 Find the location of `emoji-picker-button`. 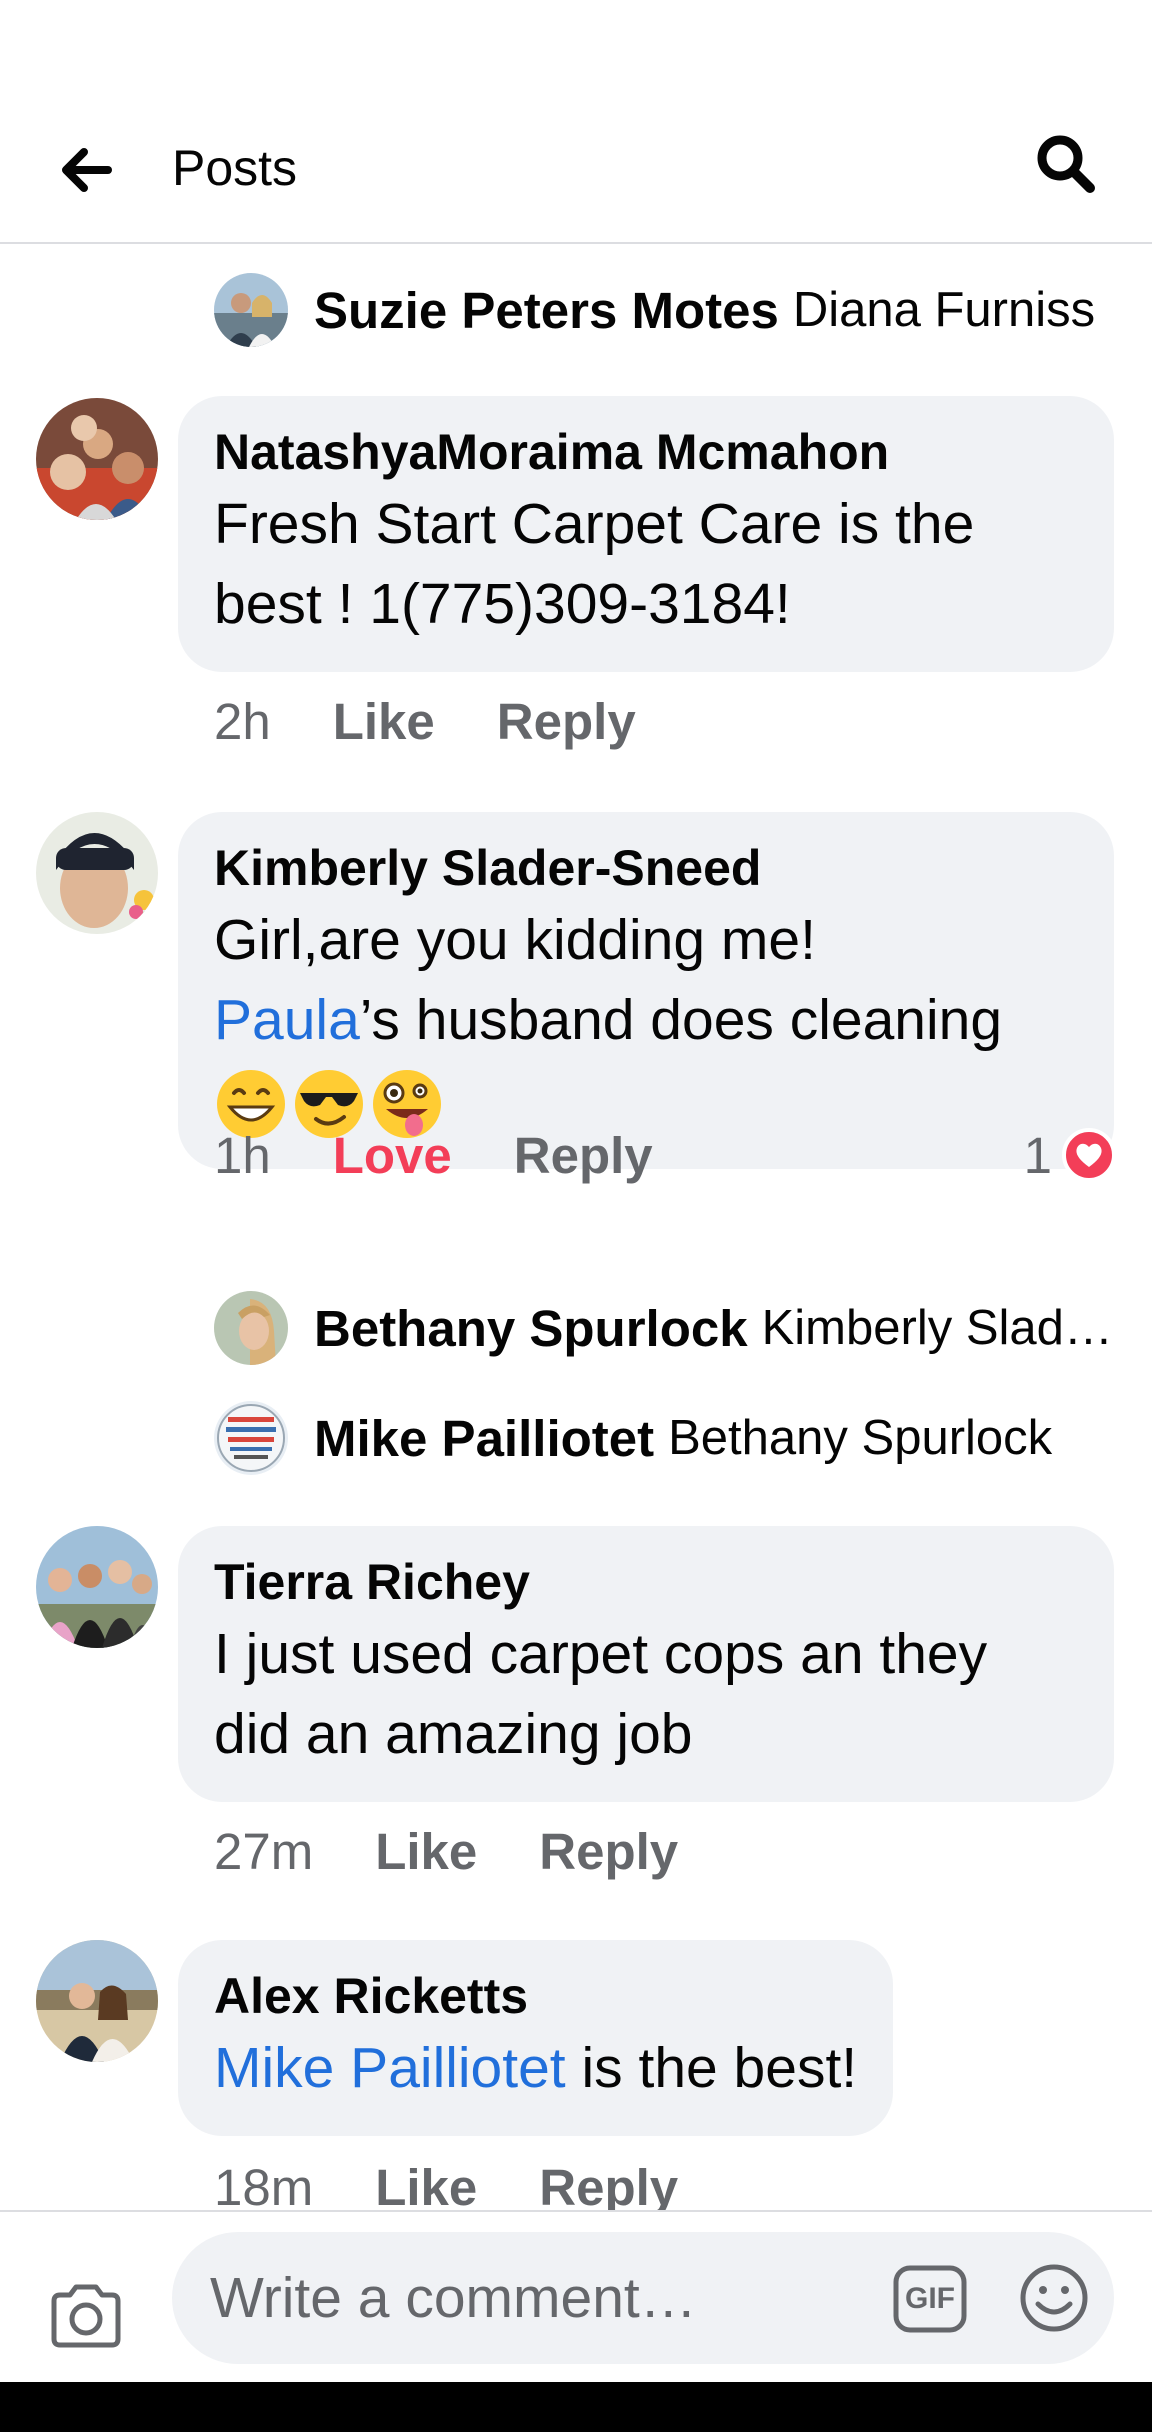

emoji-picker-button is located at coordinates (1054, 2298).